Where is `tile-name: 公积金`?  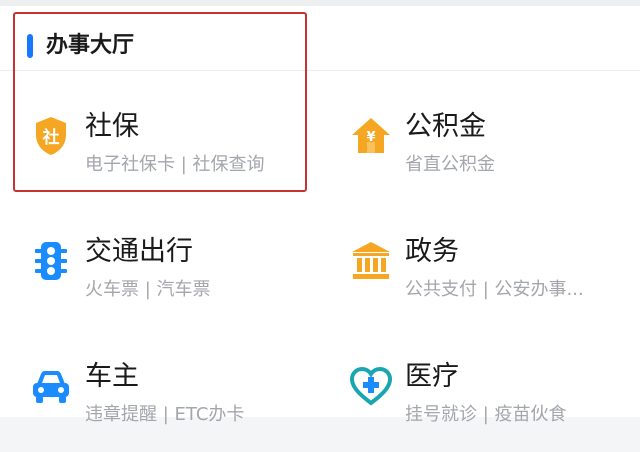
tile-name: 公积金 is located at coordinates (445, 126).